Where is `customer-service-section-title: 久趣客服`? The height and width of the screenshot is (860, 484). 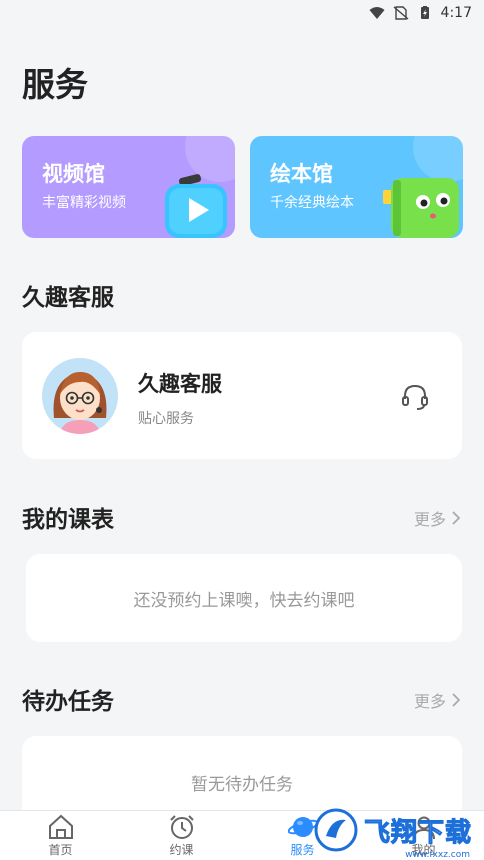 customer-service-section-title: 久趣客服 is located at coordinates (68, 298).